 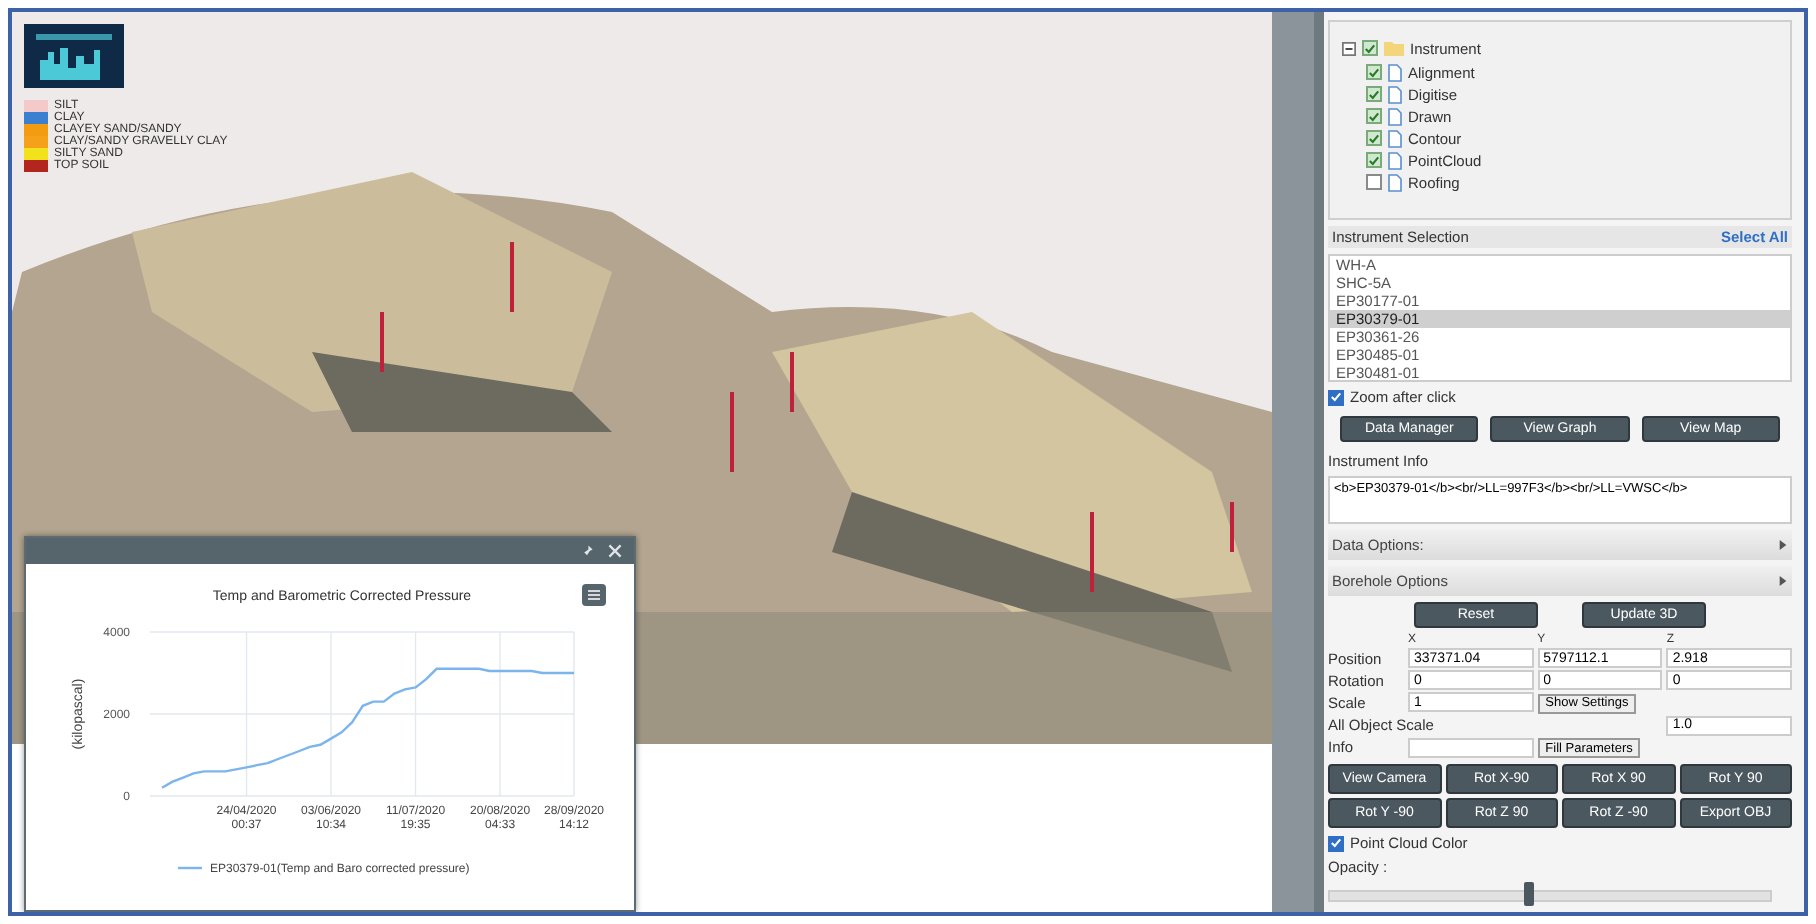 I want to click on folder-icon, so click(x=1394, y=48).